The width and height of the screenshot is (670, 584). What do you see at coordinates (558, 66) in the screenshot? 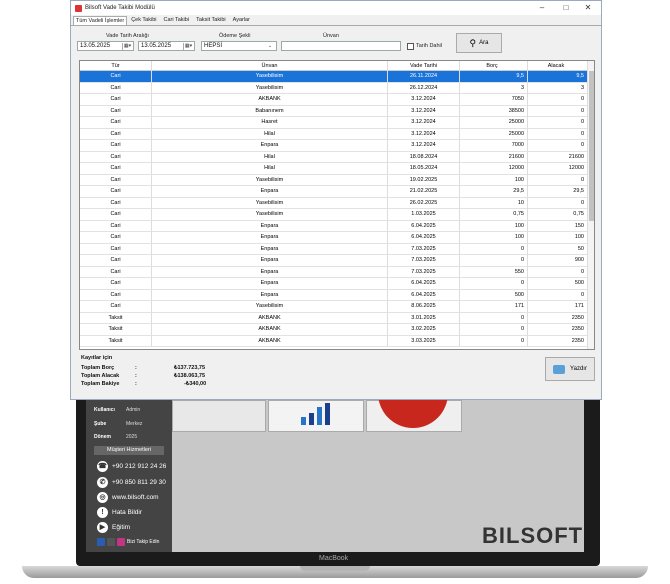
I see `column-header-credit: Alacak` at bounding box center [558, 66].